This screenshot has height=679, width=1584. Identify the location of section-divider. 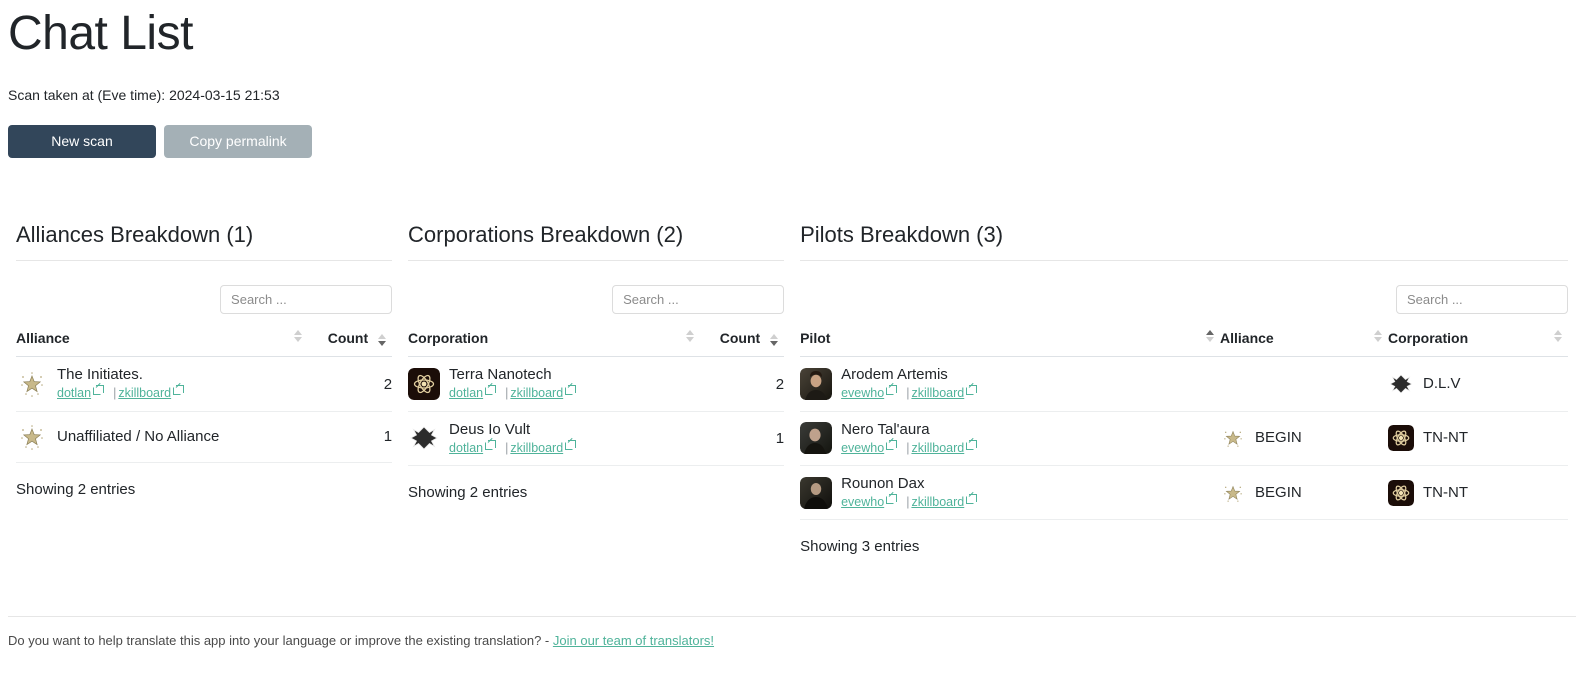
(204, 261).